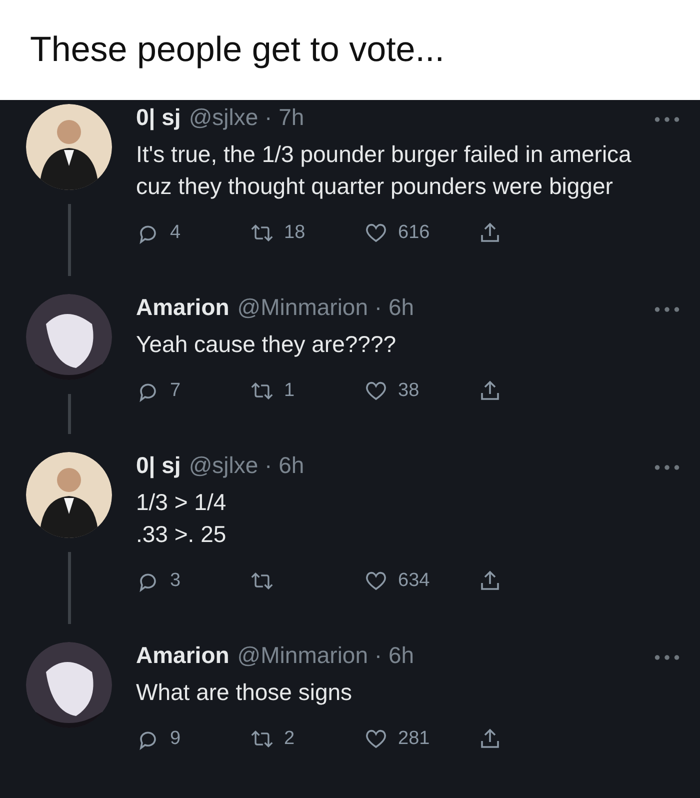  What do you see at coordinates (182, 518) in the screenshot?
I see `tweet-text: 1/3 > 1/4 .33 >. 25` at bounding box center [182, 518].